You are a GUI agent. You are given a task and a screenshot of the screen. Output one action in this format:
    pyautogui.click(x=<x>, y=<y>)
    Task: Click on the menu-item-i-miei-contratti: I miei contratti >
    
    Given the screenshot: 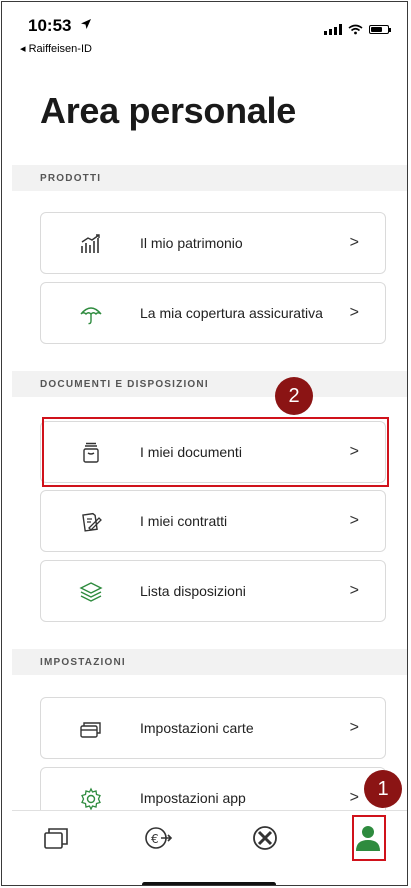 What is the action you would take?
    pyautogui.click(x=213, y=521)
    